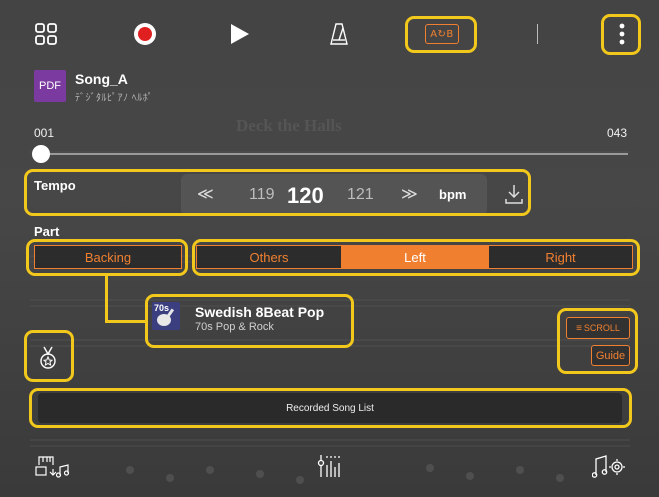 This screenshot has height=497, width=659. What do you see at coordinates (41, 154) in the screenshot?
I see `position-slider-thumb` at bounding box center [41, 154].